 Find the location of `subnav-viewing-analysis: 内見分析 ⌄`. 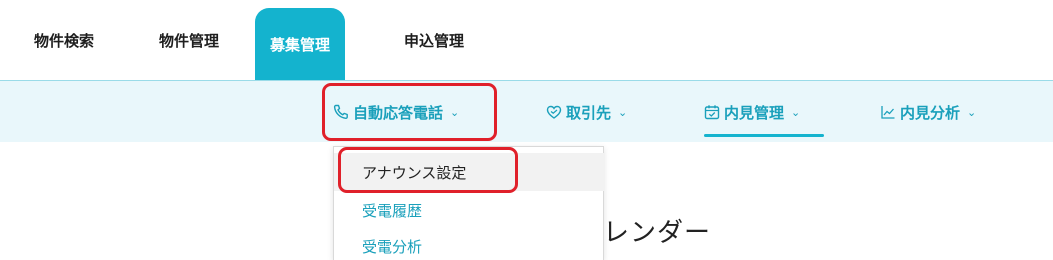

subnav-viewing-analysis: 内見分析 ⌄ is located at coordinates (928, 112).